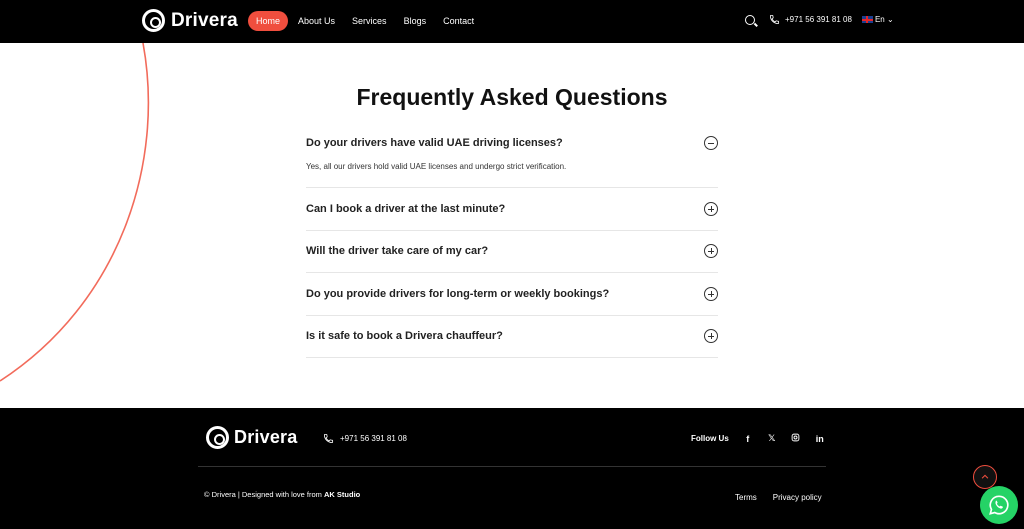 The height and width of the screenshot is (529, 1024). Describe the element at coordinates (316, 21) in the screenshot. I see `nav-about-us: About Us` at that location.